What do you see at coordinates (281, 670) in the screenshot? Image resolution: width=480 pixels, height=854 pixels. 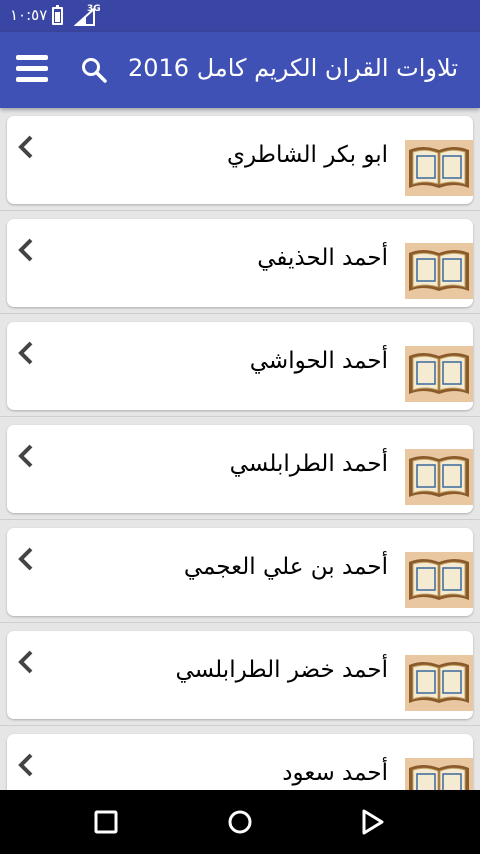 I see `reciter-name: أحمد خضر الطرابلسي` at bounding box center [281, 670].